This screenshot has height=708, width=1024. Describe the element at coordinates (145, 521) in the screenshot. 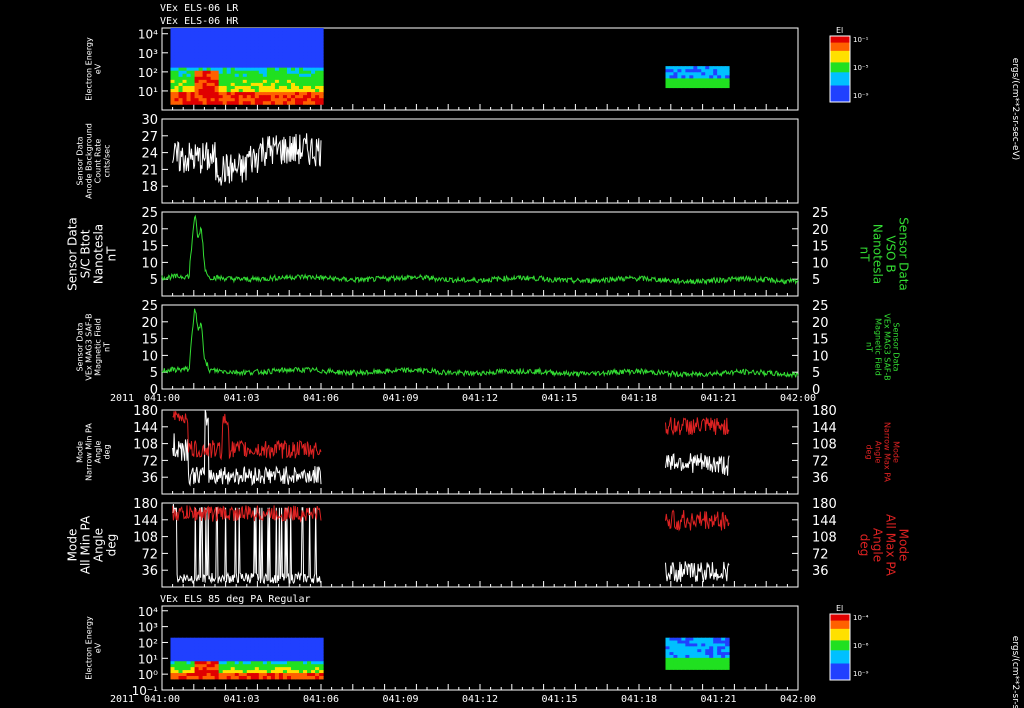

I see `panel6-ytick-label: 144` at that location.